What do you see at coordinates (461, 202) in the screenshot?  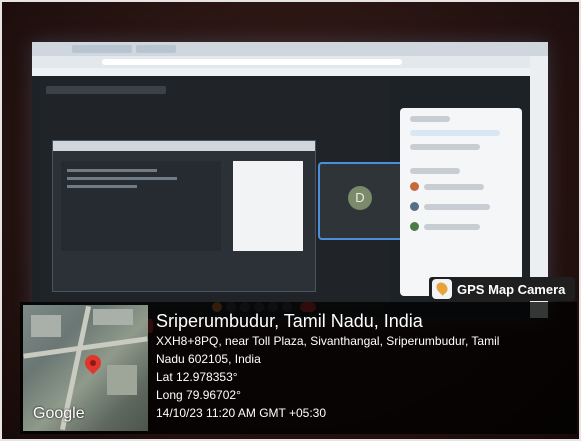 I see `people-panel` at bounding box center [461, 202].